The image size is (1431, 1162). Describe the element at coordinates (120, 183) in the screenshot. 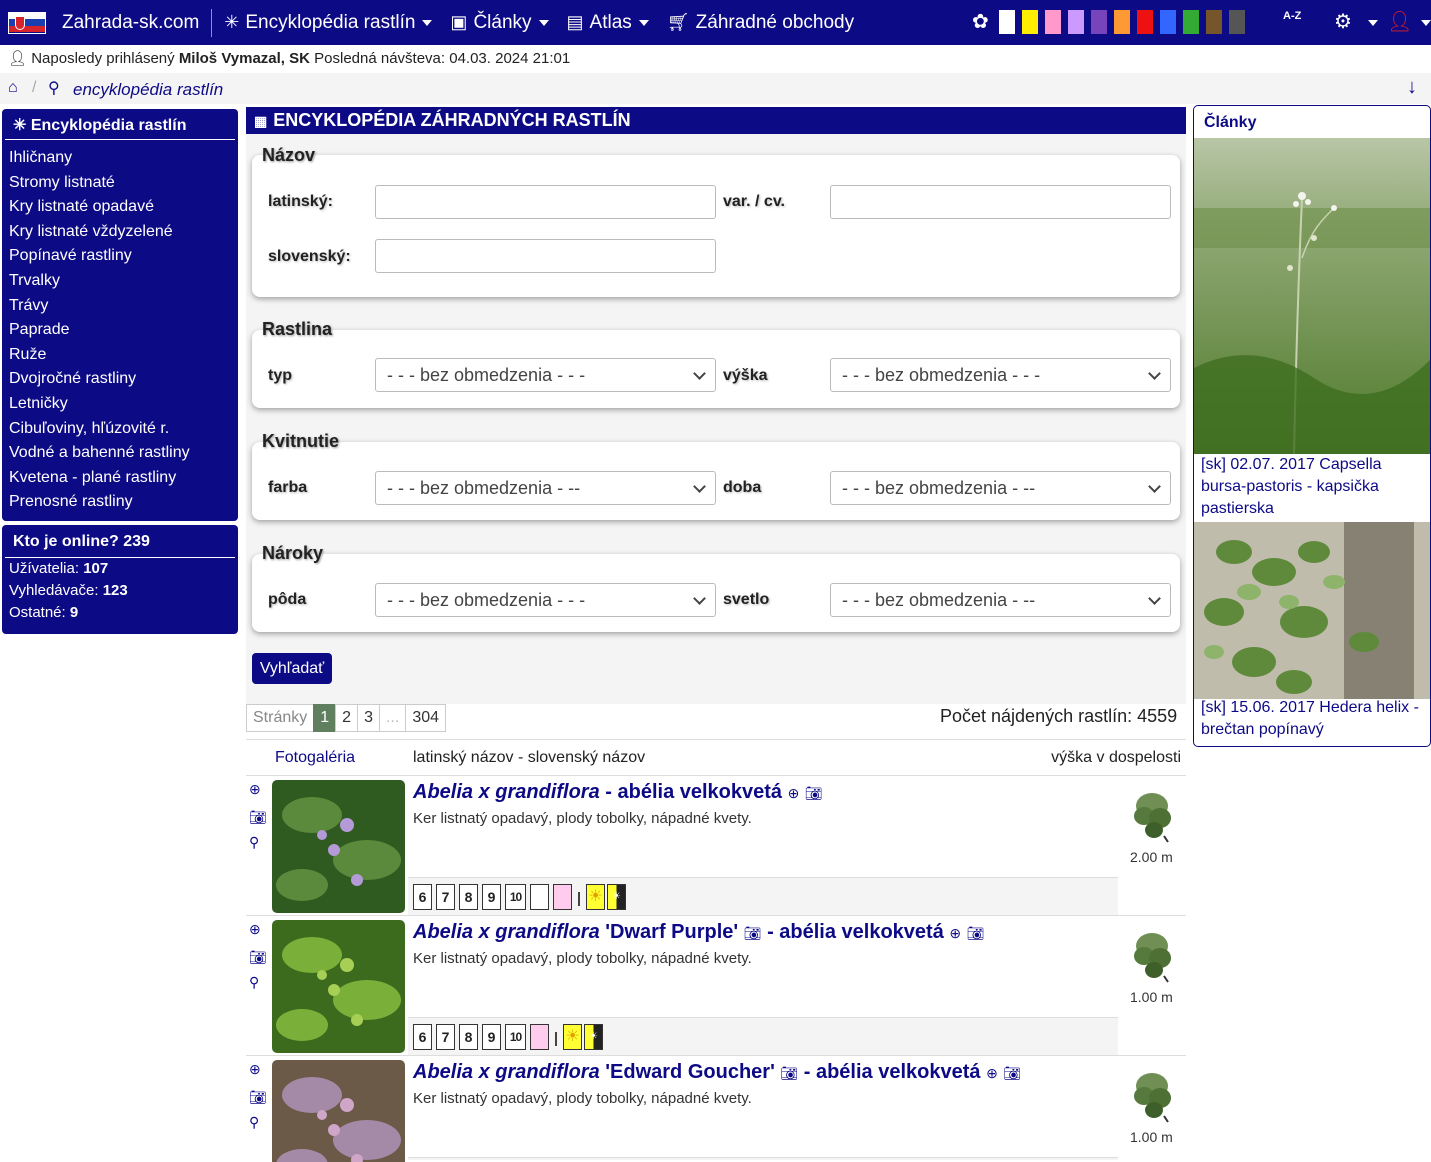

I see `sidebar-item: Stromy listnaté` at that location.